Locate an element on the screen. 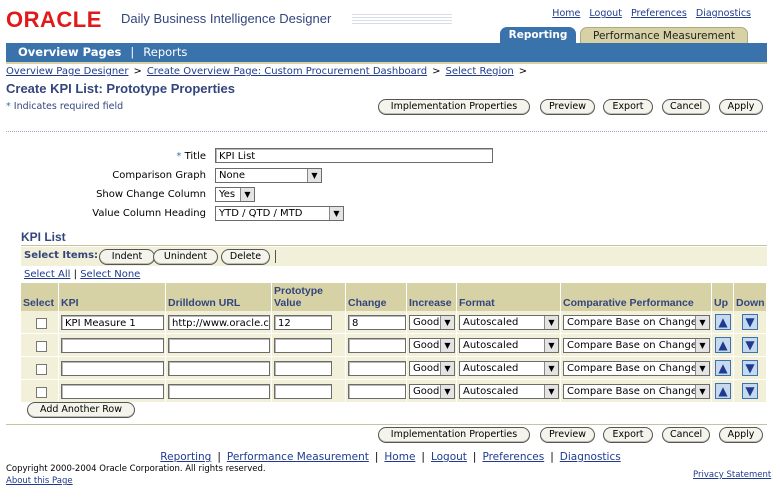 This screenshot has height=499, width=781. footer-link-diagnostics: Diagnostics is located at coordinates (590, 457).